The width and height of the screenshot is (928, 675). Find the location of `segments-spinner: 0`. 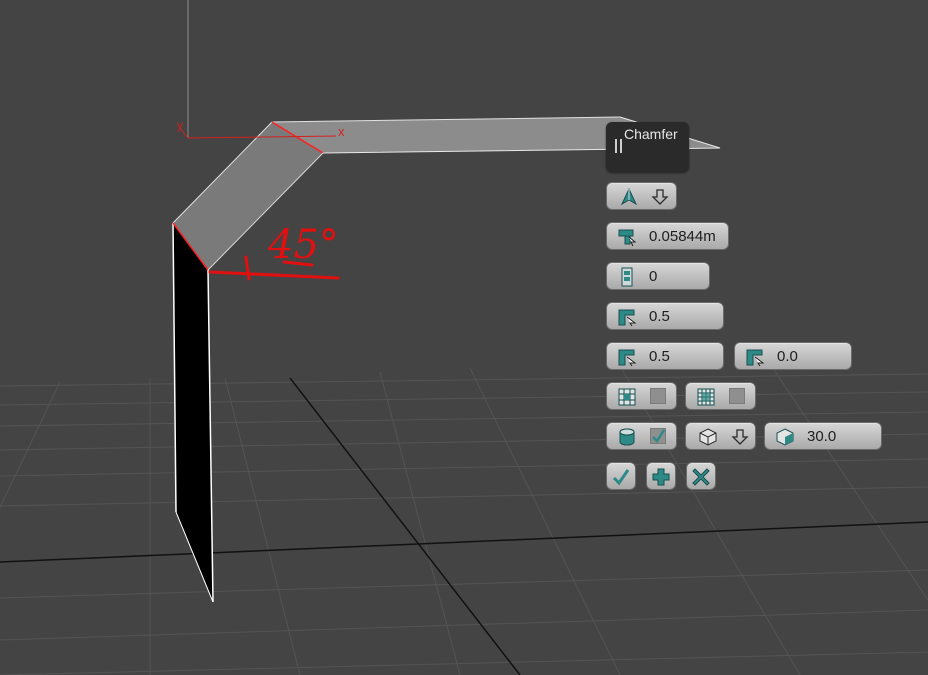

segments-spinner: 0 is located at coordinates (658, 276).